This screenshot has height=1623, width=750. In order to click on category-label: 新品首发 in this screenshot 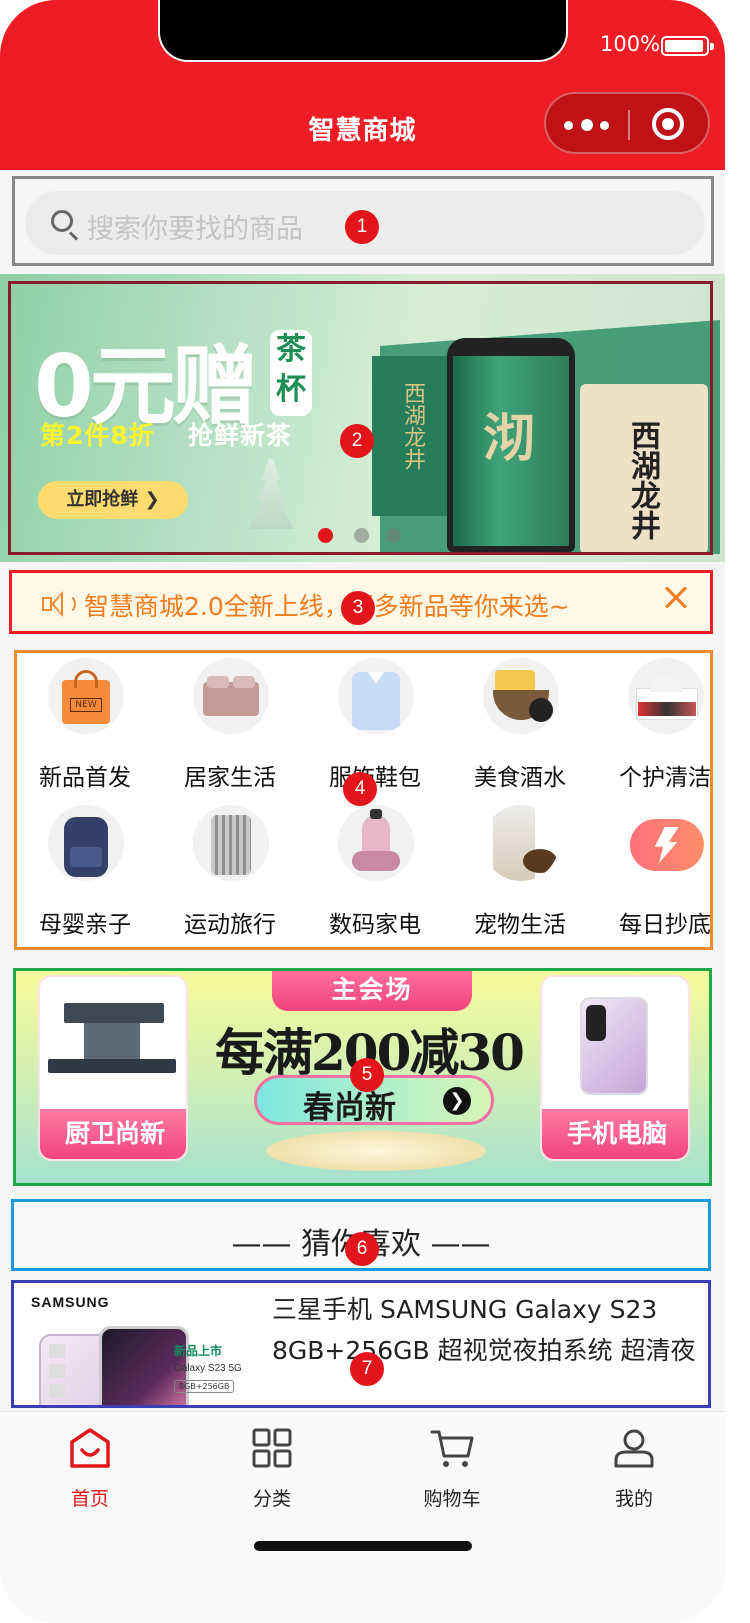, I will do `click(85, 778)`.